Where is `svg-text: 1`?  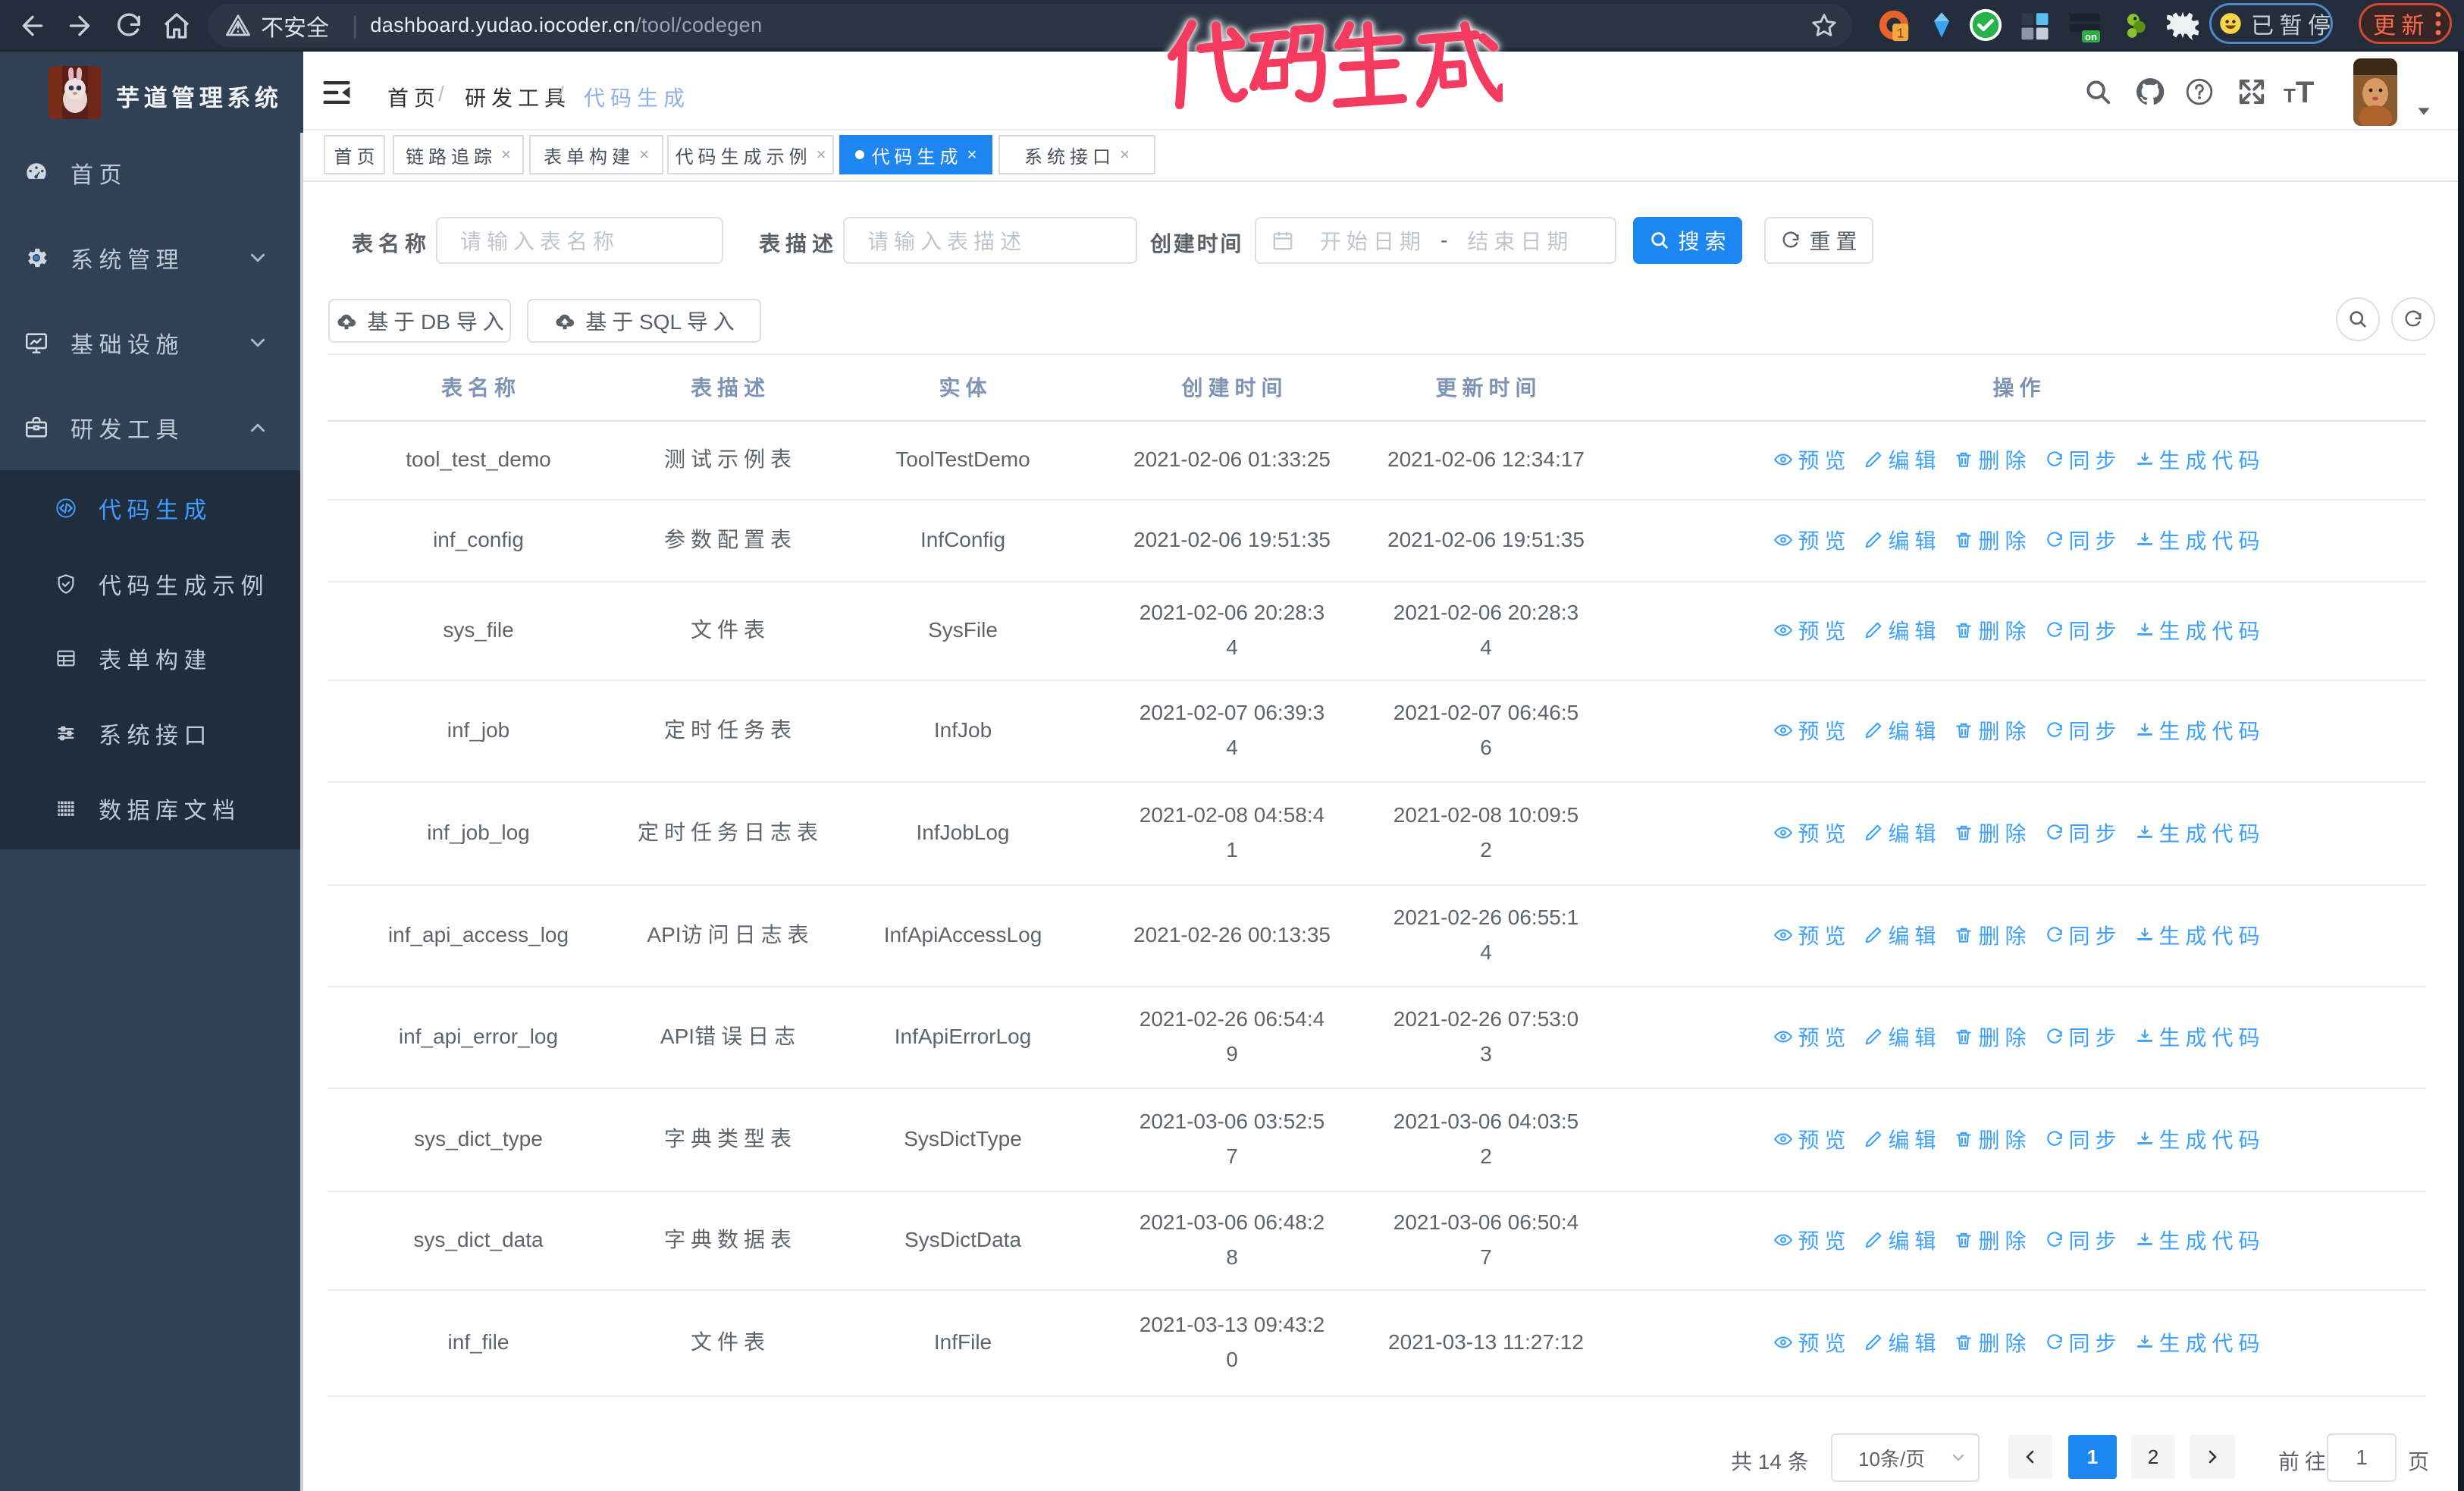
svg-text: 1 is located at coordinates (1900, 32).